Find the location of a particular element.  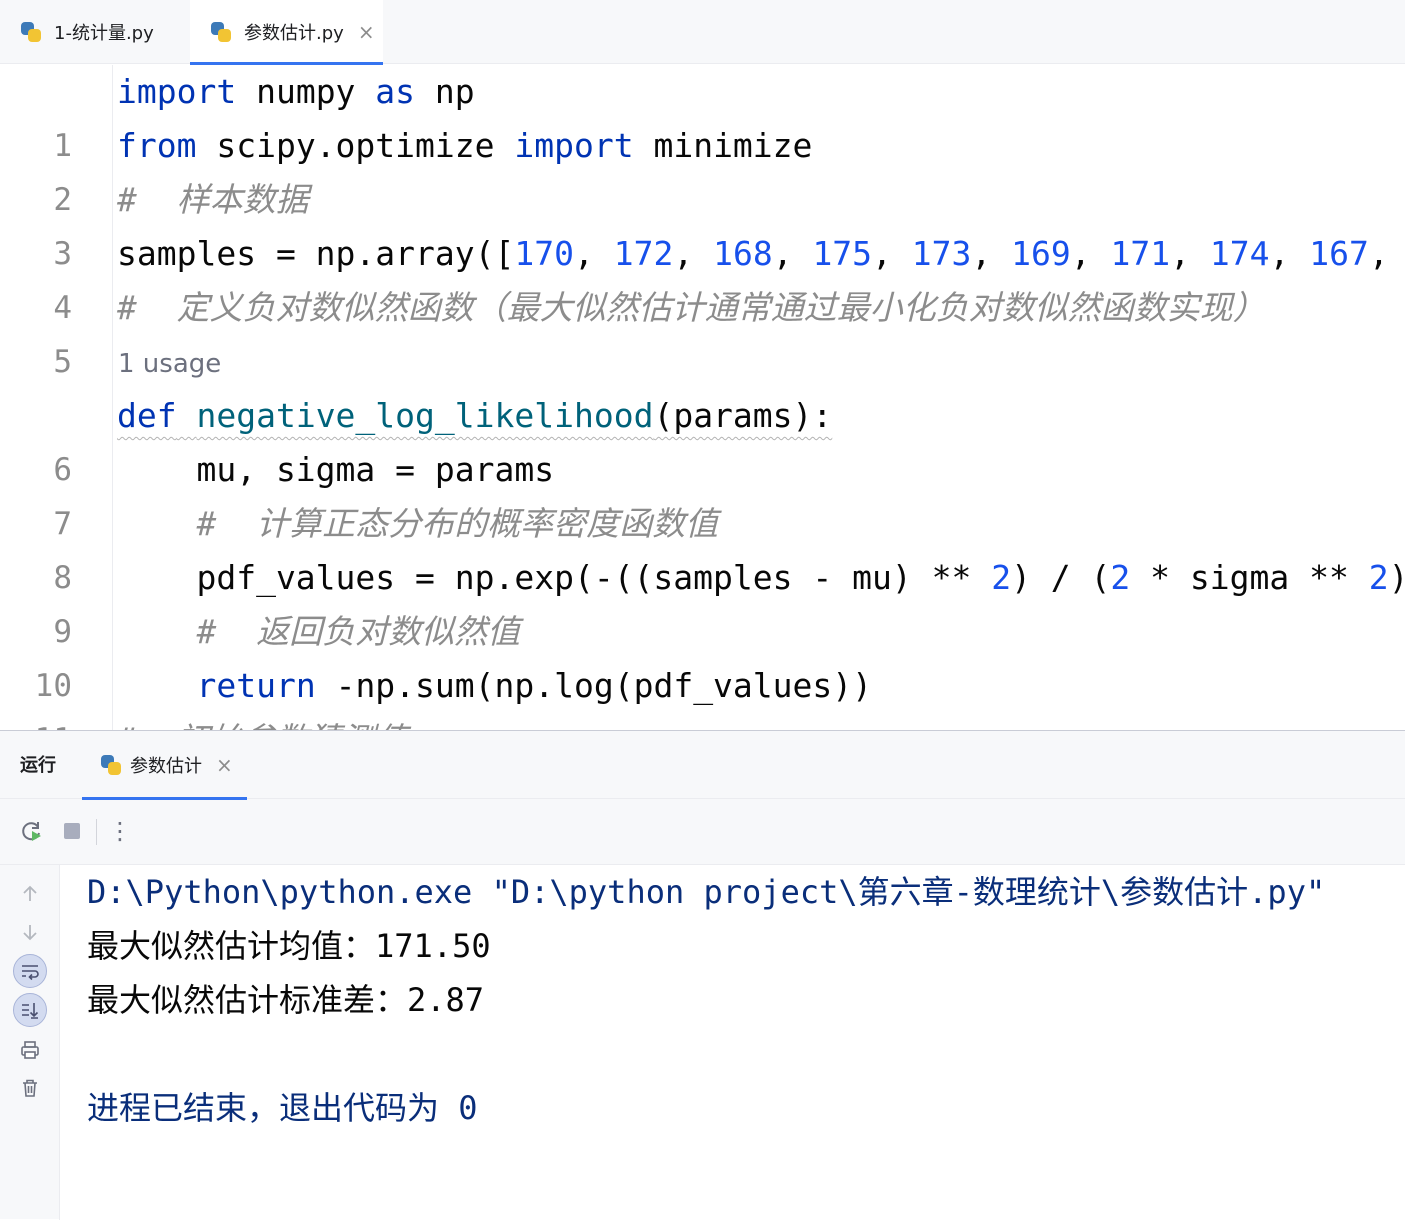

scroll-to-end-icon is located at coordinates (30, 1011).